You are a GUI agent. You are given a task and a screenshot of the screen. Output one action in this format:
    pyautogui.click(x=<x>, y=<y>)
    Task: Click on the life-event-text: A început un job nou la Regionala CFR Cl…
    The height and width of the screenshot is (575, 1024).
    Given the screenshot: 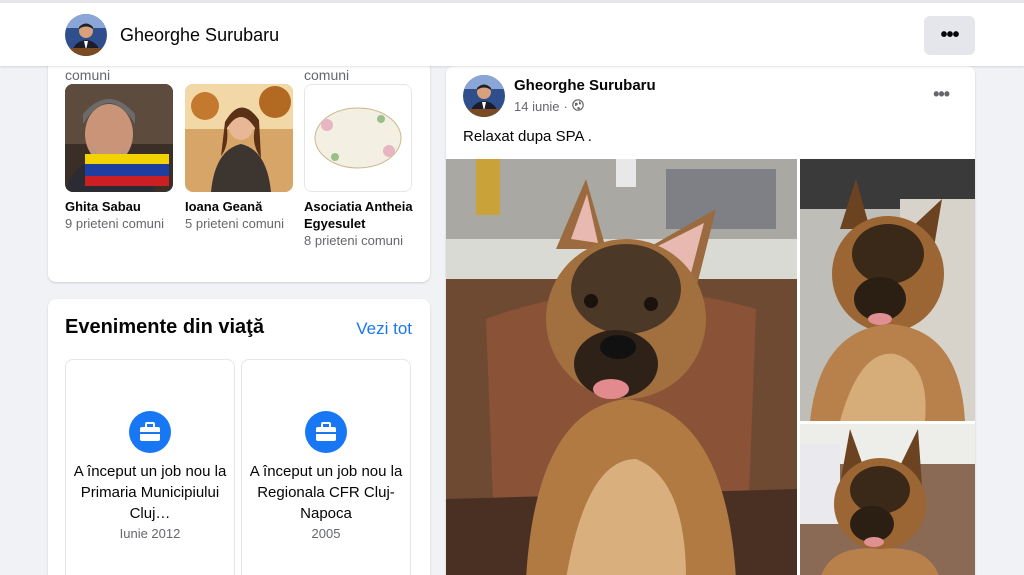 What is the action you would take?
    pyautogui.click(x=326, y=492)
    